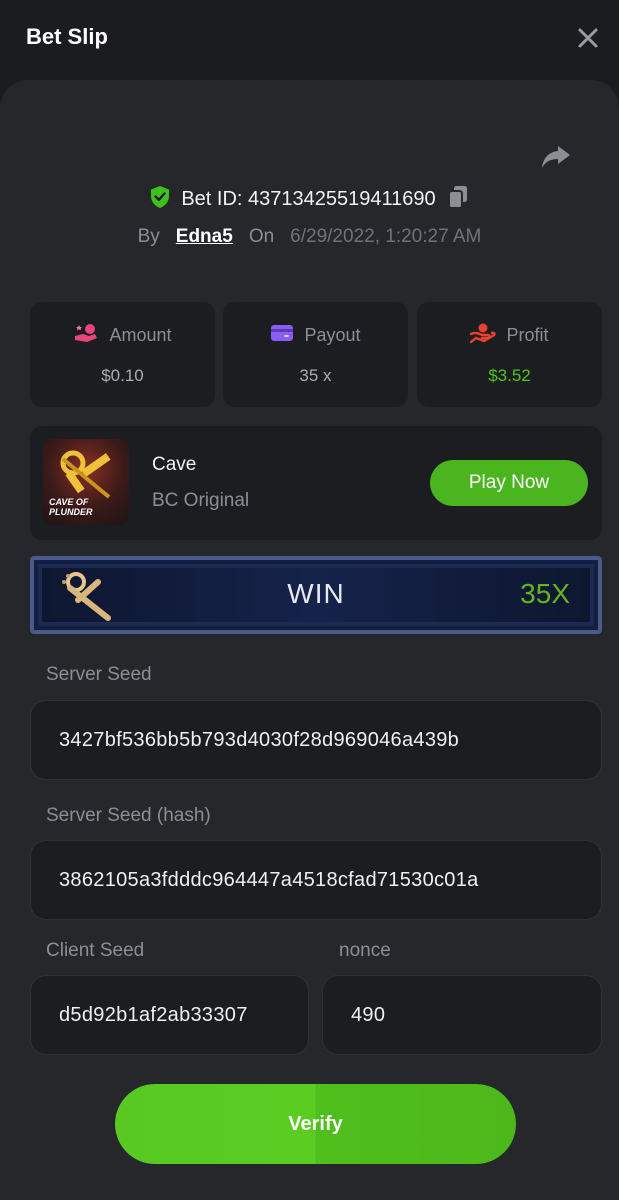 Image resolution: width=619 pixels, height=1200 pixels. What do you see at coordinates (95, 950) in the screenshot?
I see `client-seed-label: Client Seed` at bounding box center [95, 950].